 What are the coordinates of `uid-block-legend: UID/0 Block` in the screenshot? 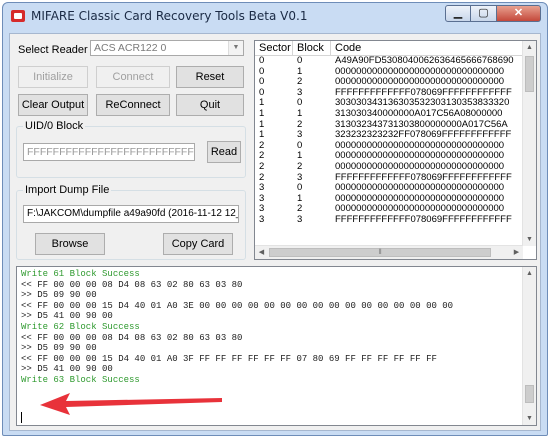 It's located at (54, 126).